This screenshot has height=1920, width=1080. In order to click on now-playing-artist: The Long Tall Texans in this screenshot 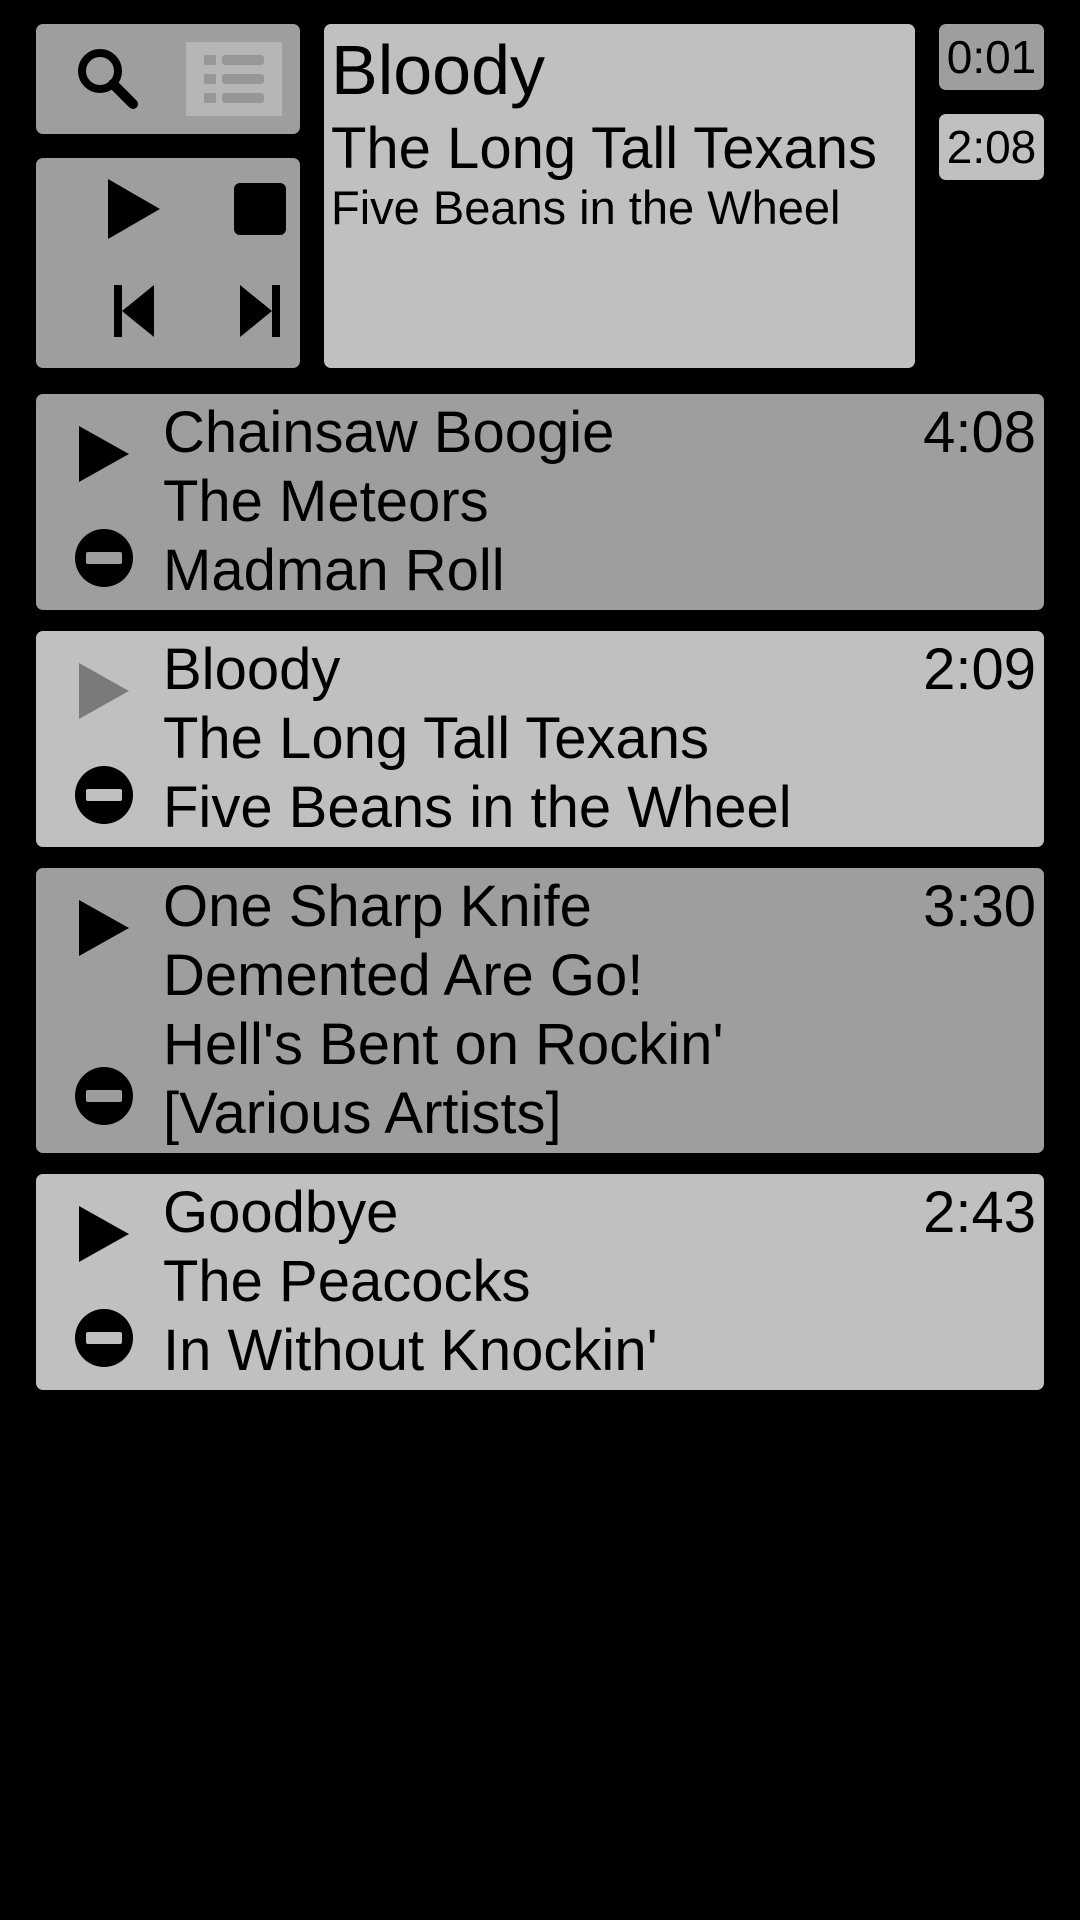, I will do `click(604, 148)`.